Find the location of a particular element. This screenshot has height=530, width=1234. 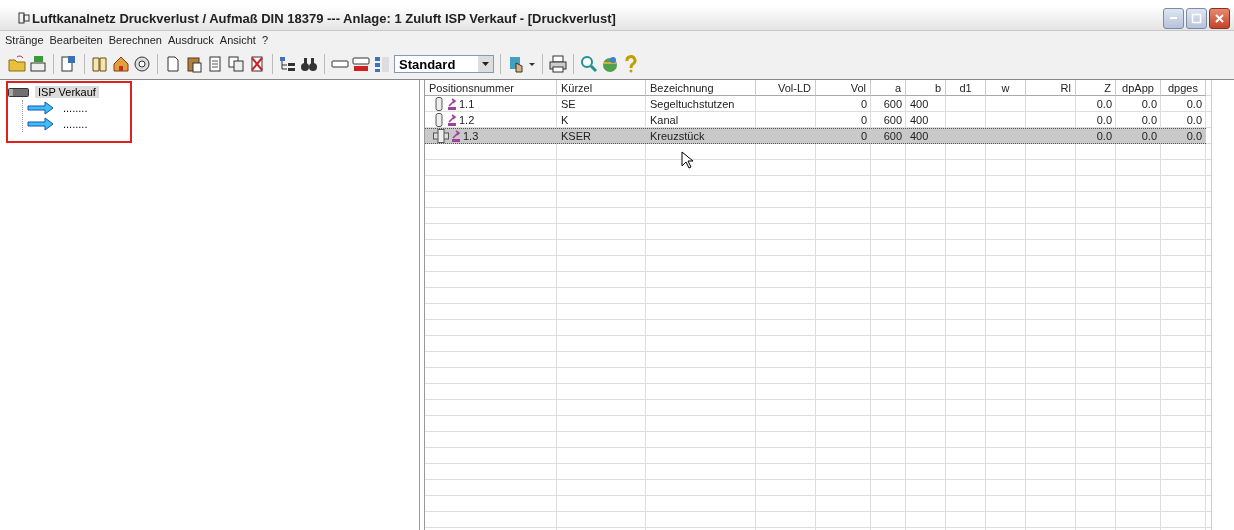

column-header: b is located at coordinates (926, 88).